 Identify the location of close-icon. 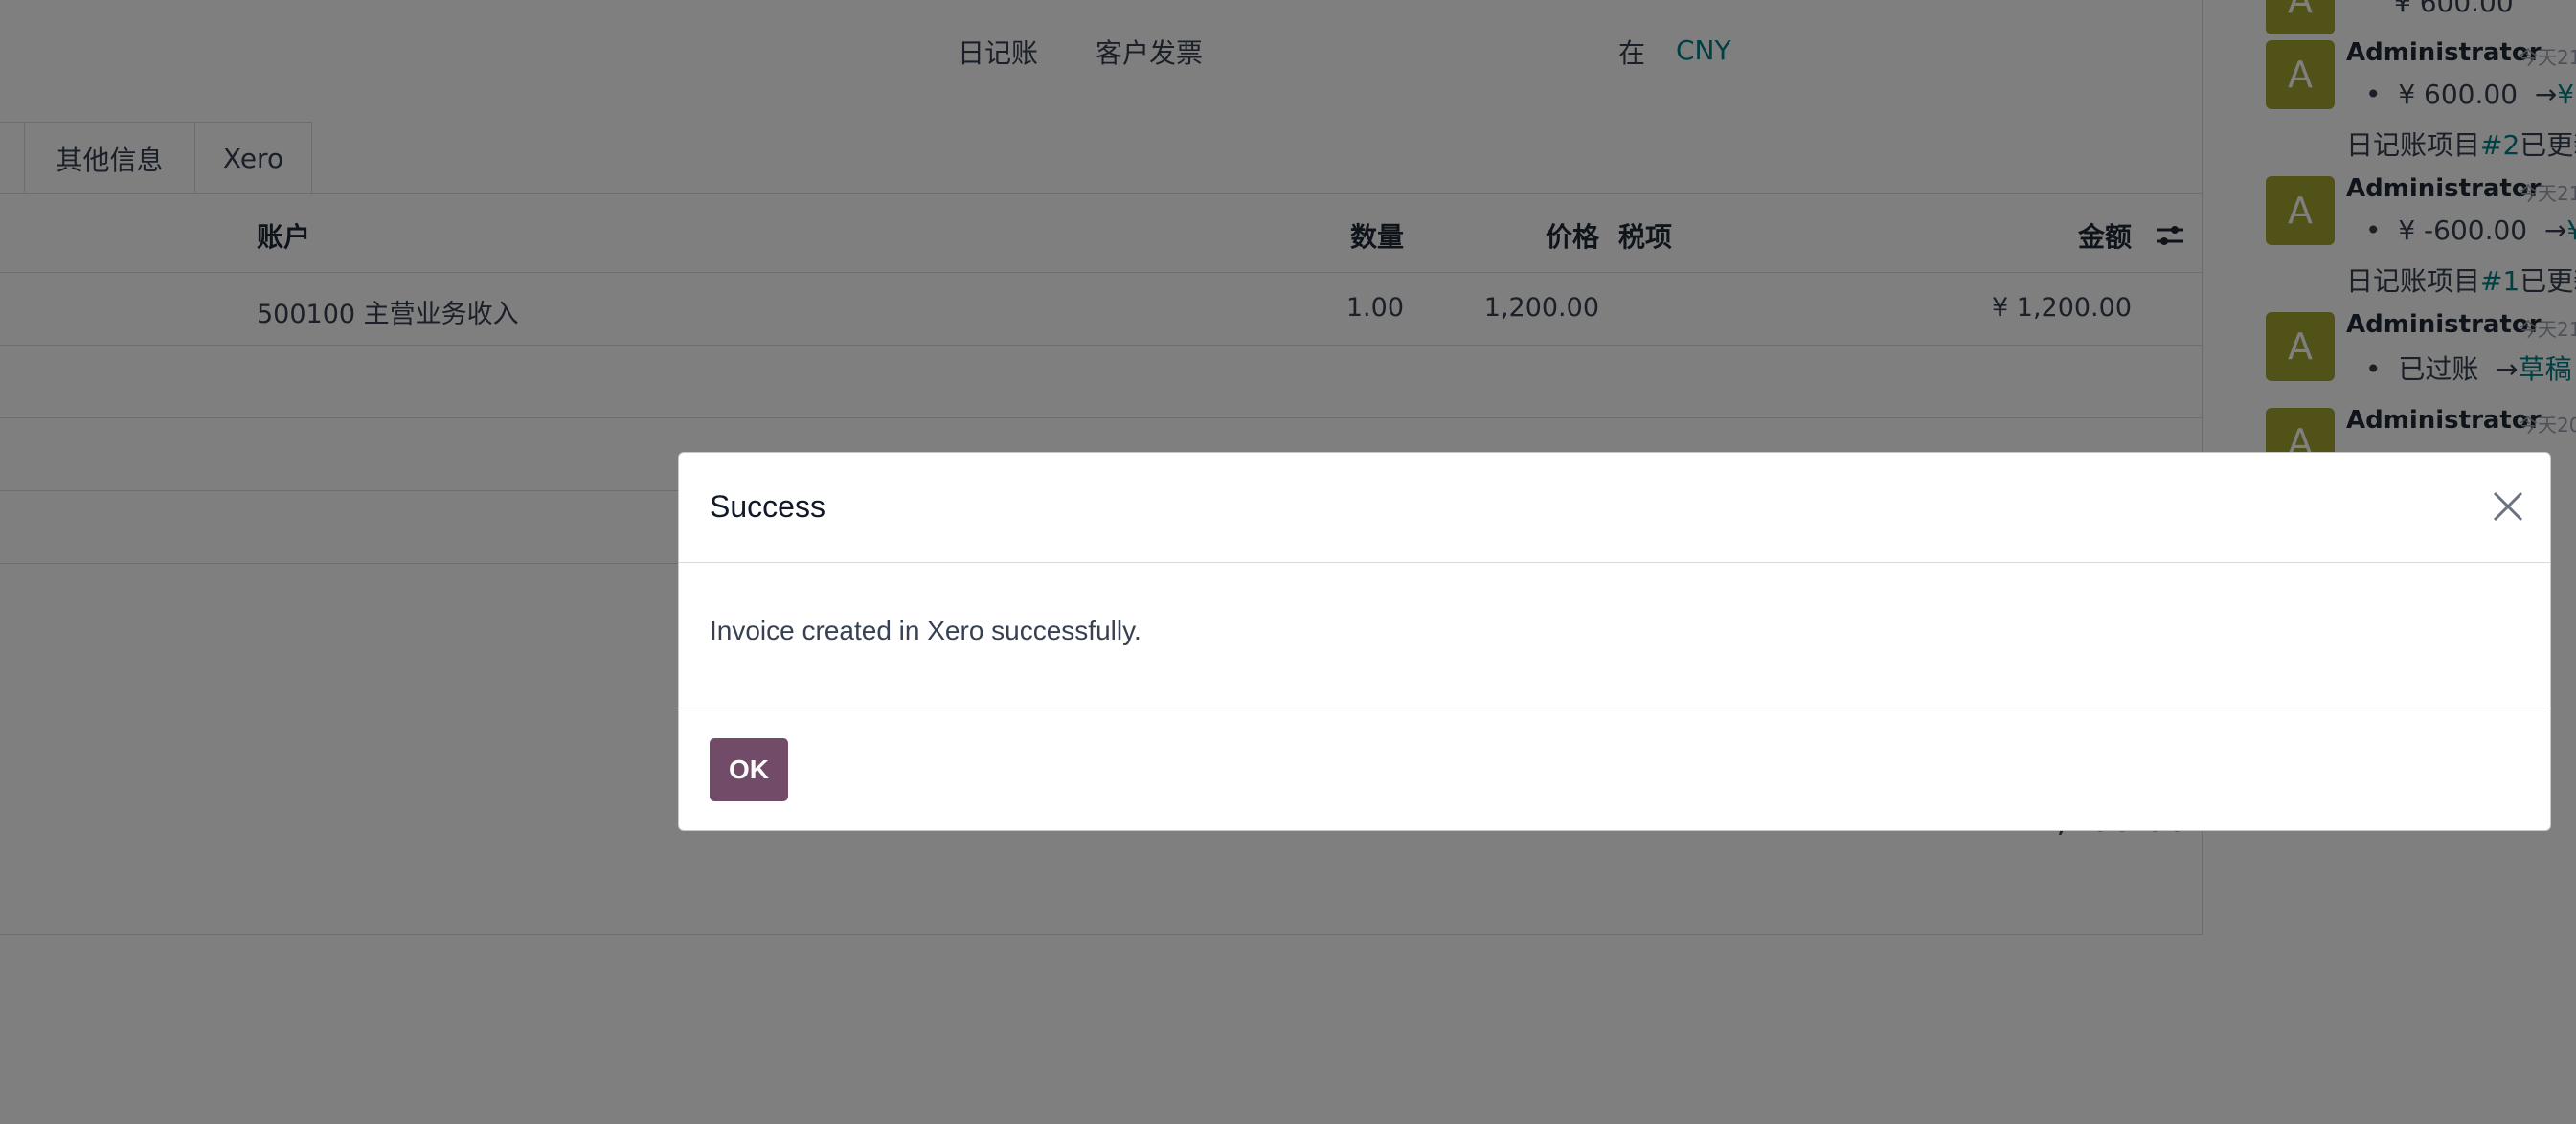
(2508, 506).